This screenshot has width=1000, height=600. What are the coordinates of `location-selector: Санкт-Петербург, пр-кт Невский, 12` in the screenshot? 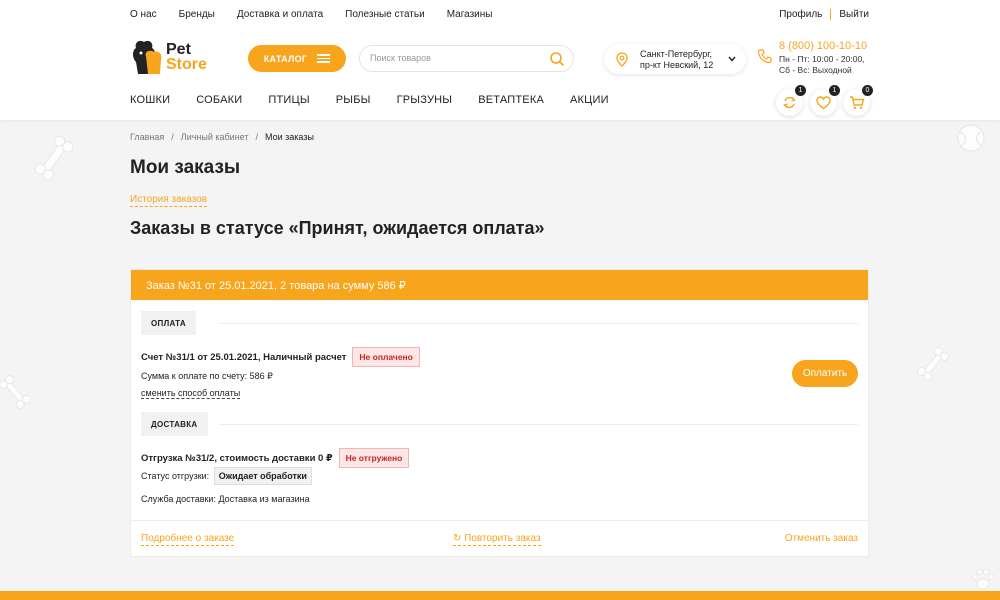 It's located at (675, 59).